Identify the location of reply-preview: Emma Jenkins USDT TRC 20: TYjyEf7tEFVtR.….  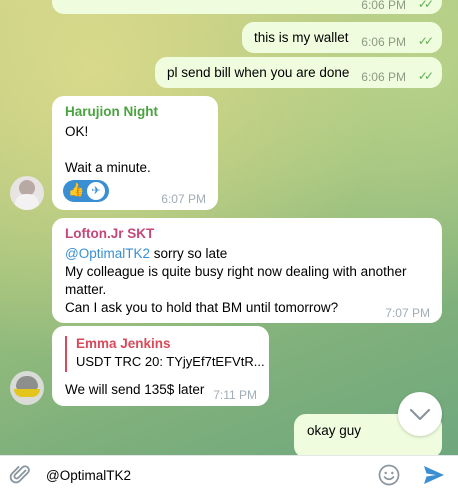
(165, 354).